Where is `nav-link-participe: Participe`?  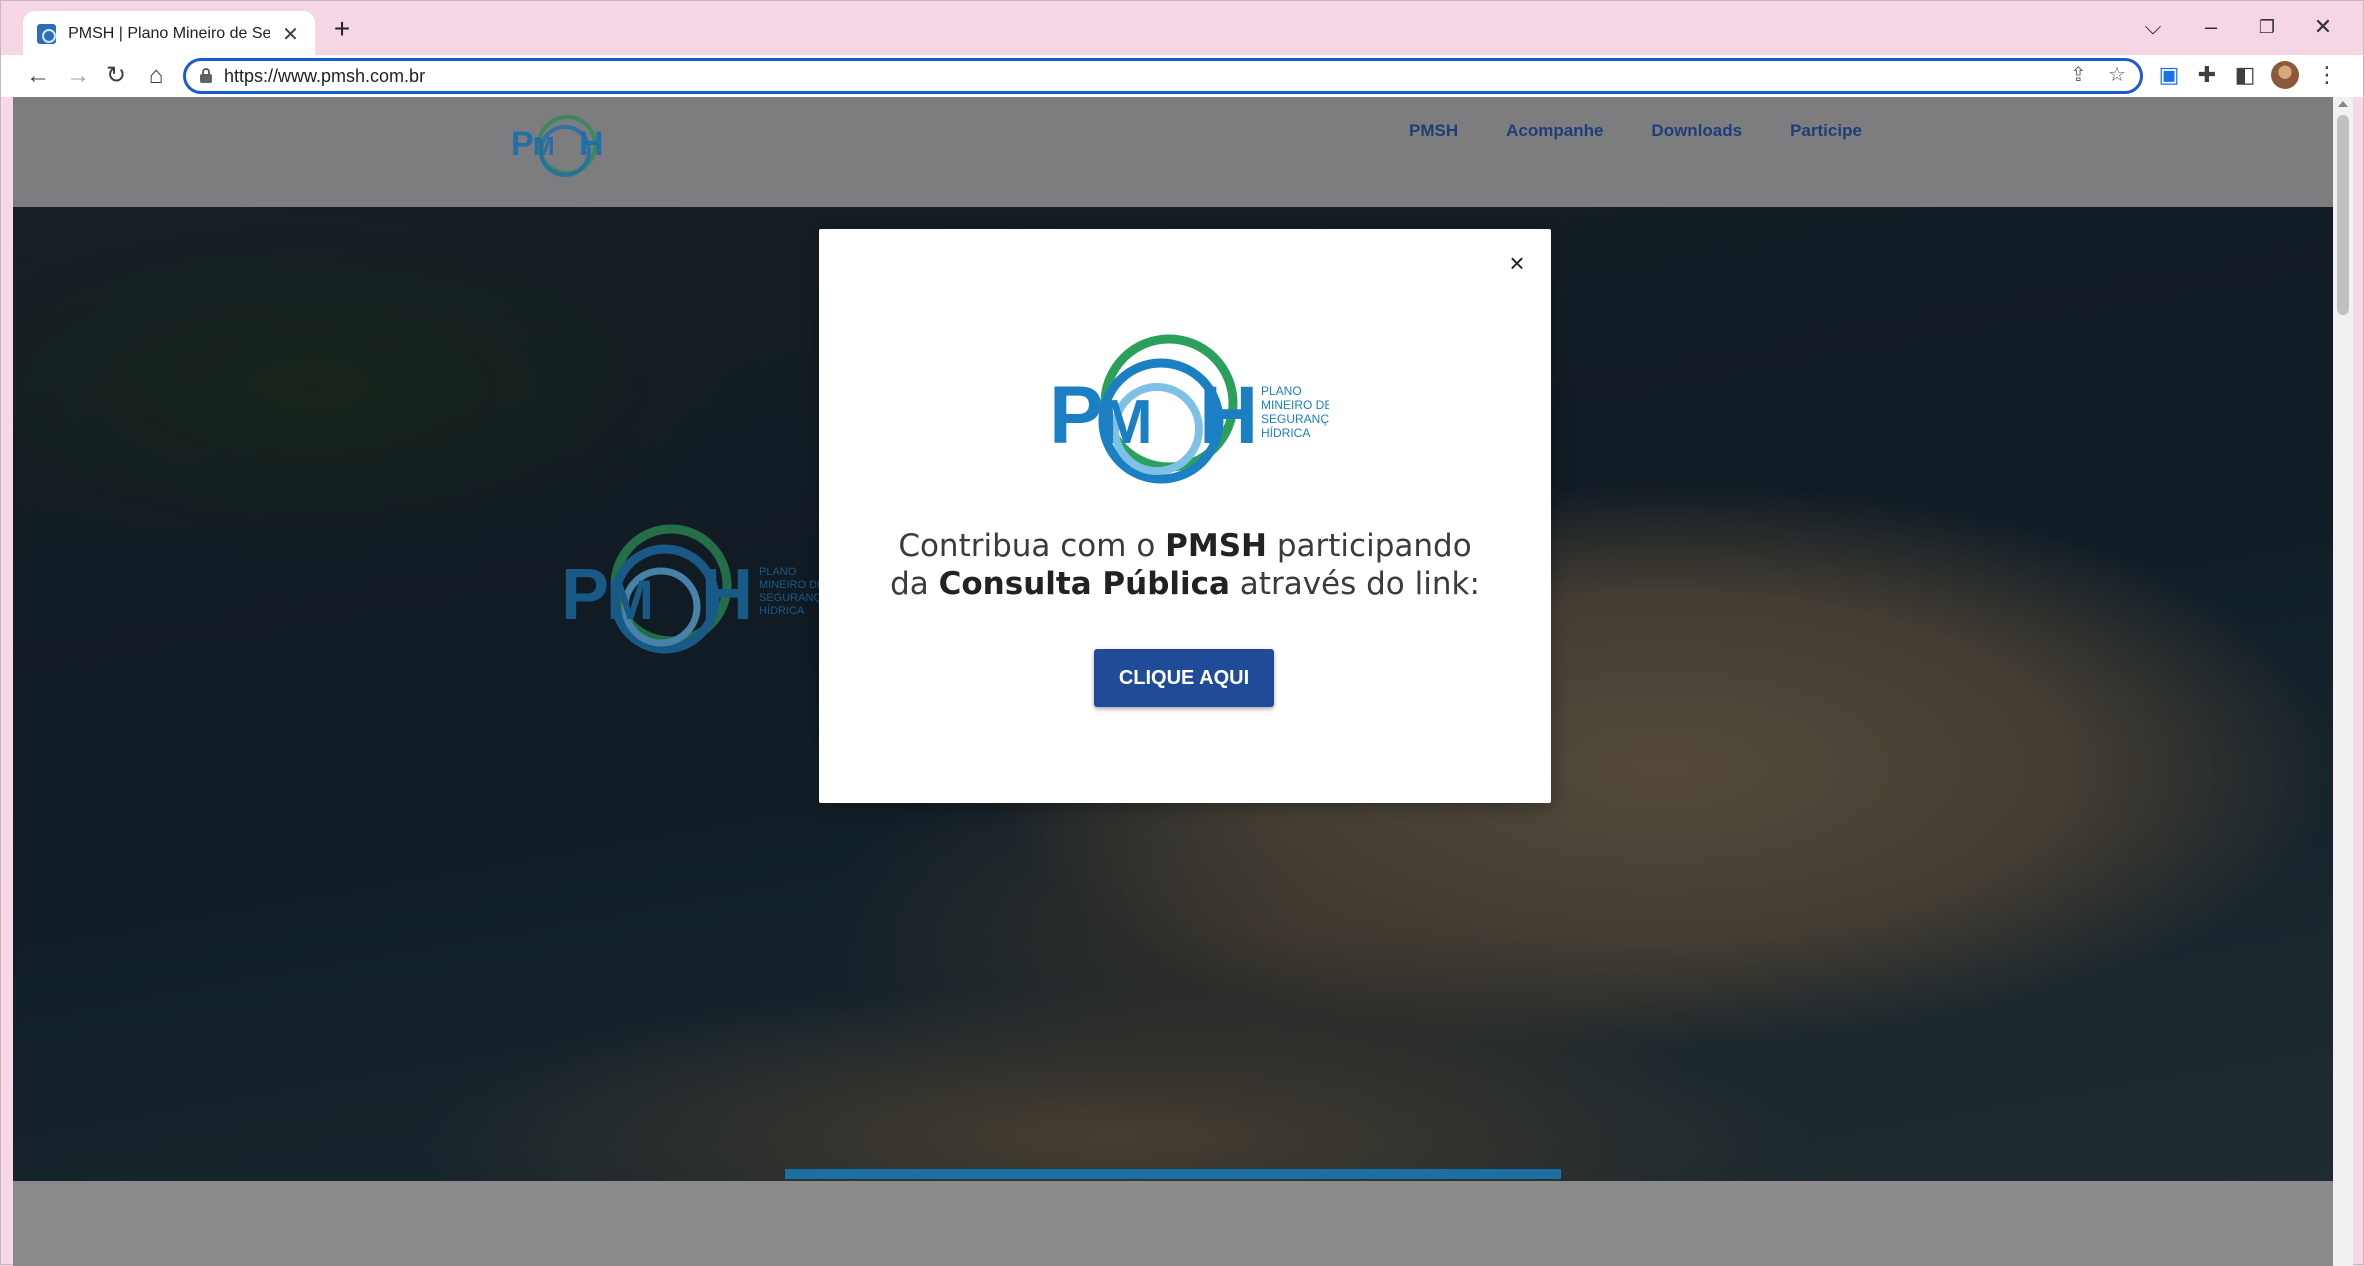 nav-link-participe: Participe is located at coordinates (1826, 131).